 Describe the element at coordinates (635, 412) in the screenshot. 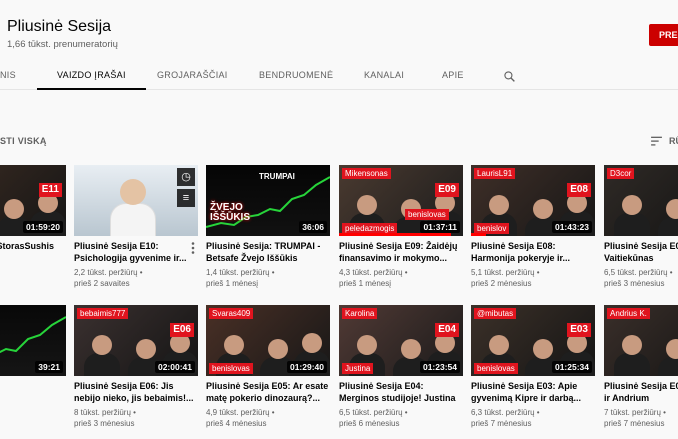

I see `view-count: 7 tūkst. peržiūrų •` at that location.